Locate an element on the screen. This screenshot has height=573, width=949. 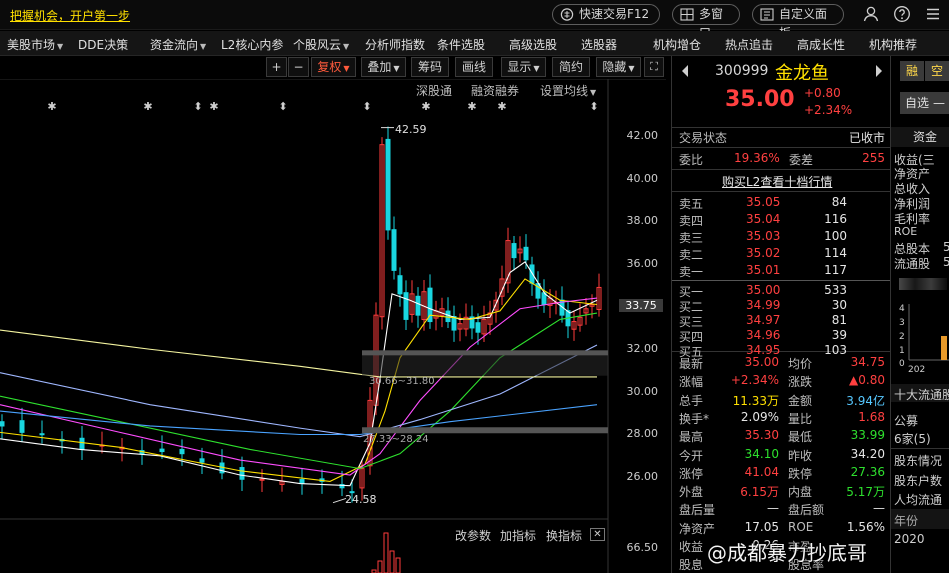
chips-button: 筹码 is located at coordinates (430, 67).